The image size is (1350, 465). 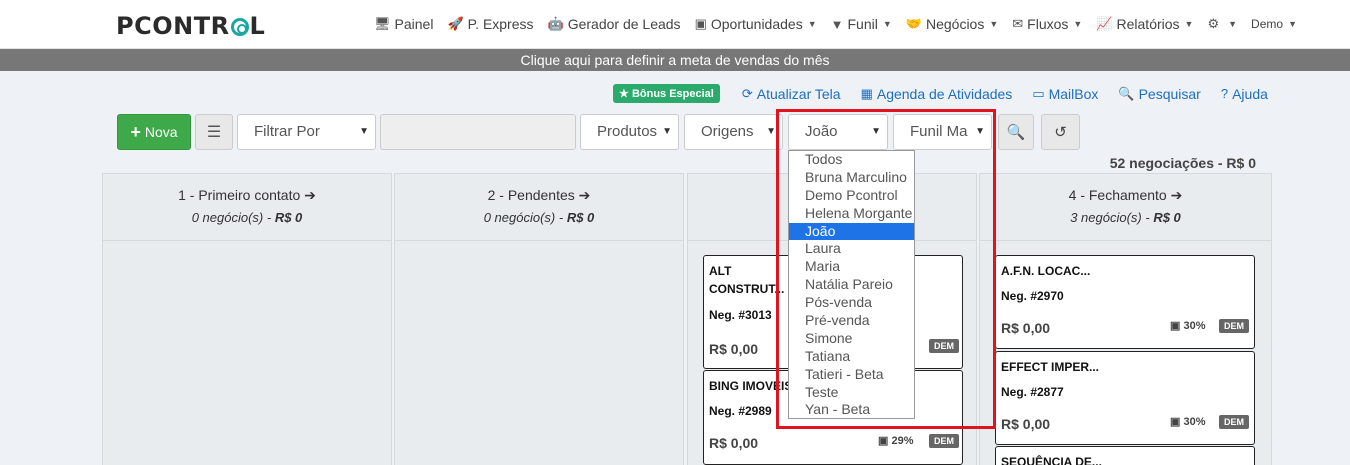 I want to click on stage-title: 1 - Primeiro contato ➔, so click(x=247, y=195).